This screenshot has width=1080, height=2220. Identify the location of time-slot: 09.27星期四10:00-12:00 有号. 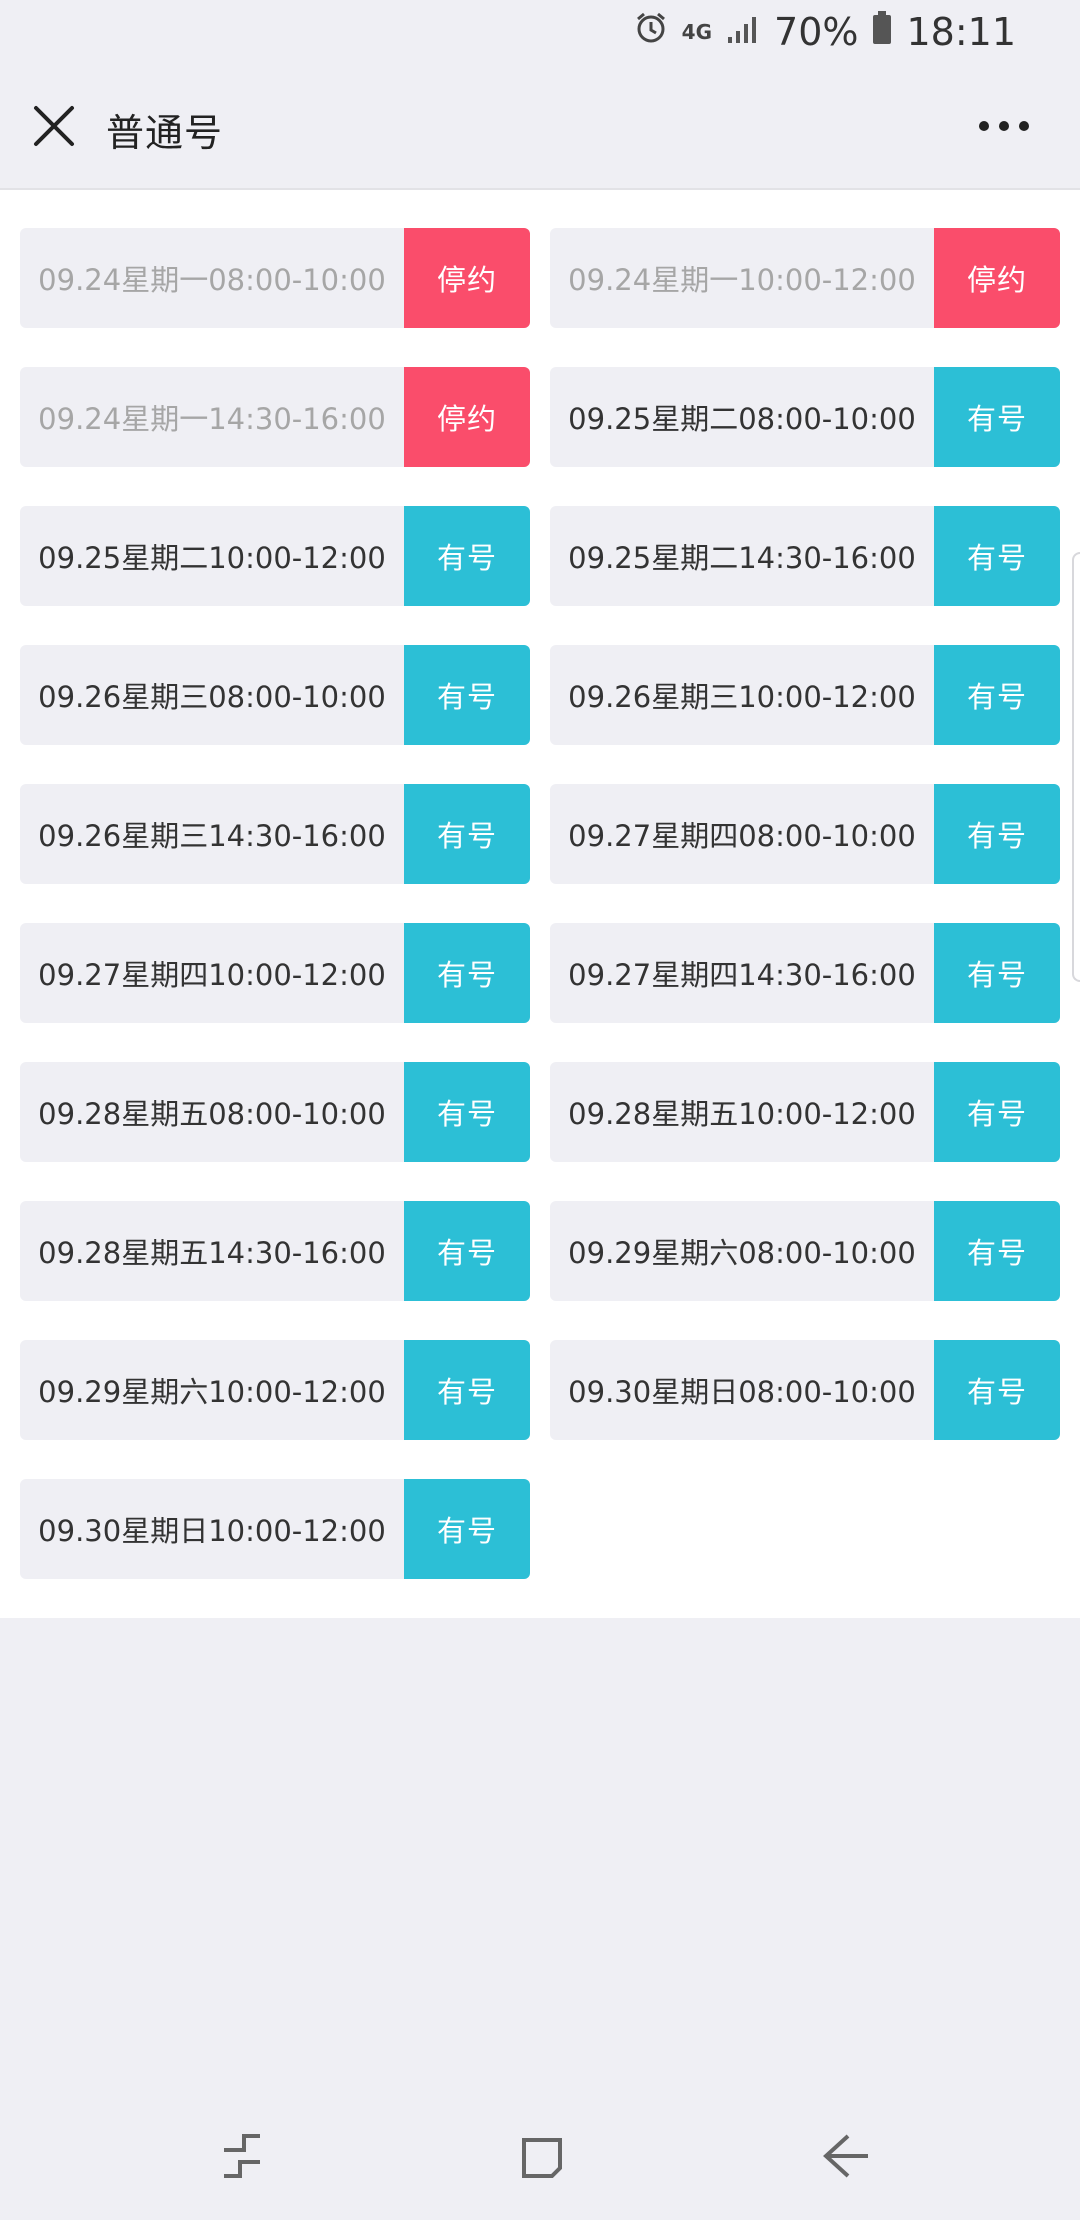
(275, 973).